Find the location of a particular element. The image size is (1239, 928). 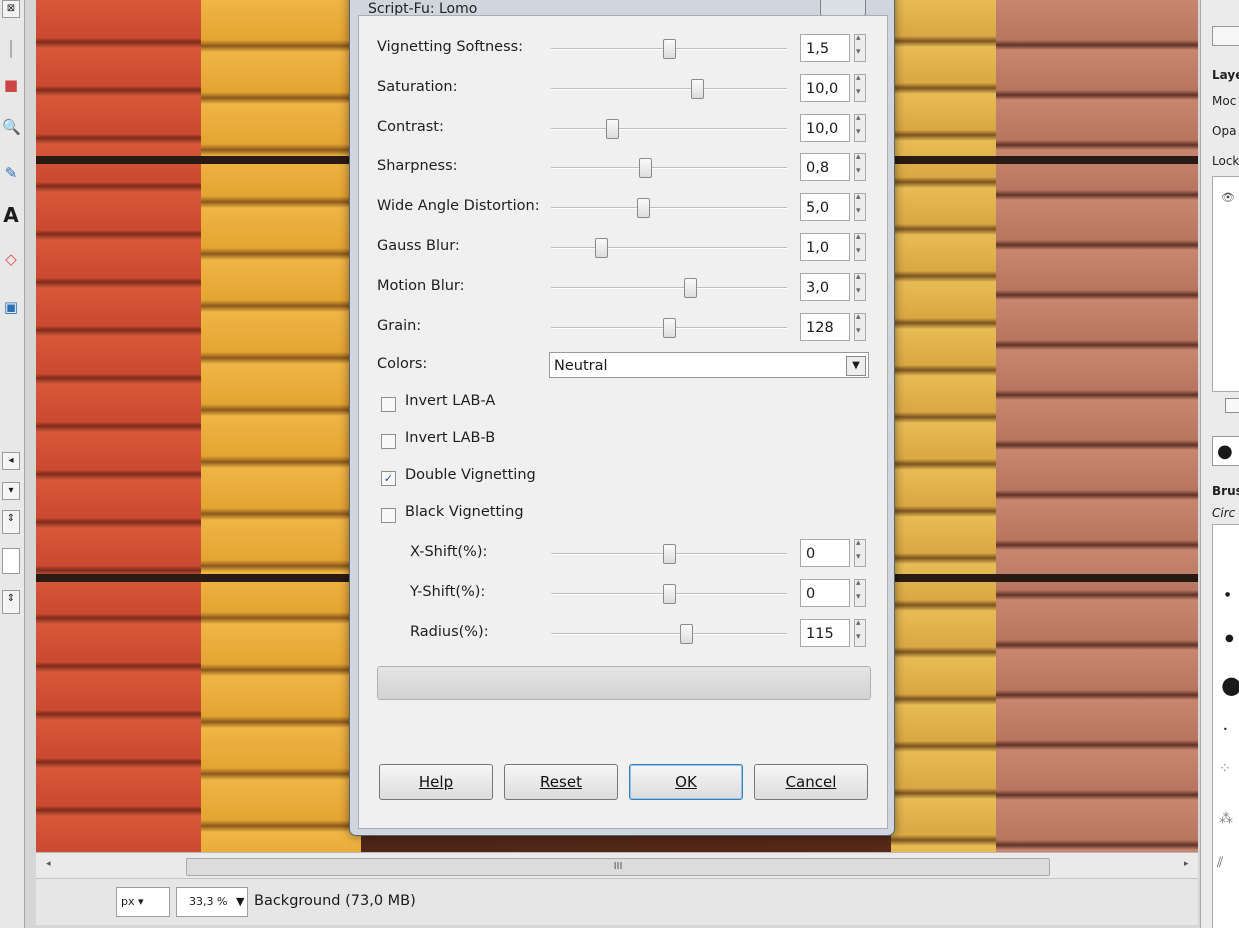

collapse-icon: ◂ is located at coordinates (11, 461).